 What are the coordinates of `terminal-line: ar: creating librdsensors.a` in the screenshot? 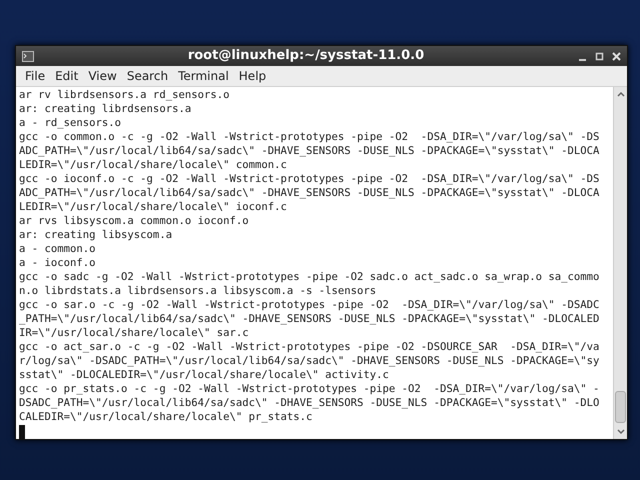 It's located at (105, 109).